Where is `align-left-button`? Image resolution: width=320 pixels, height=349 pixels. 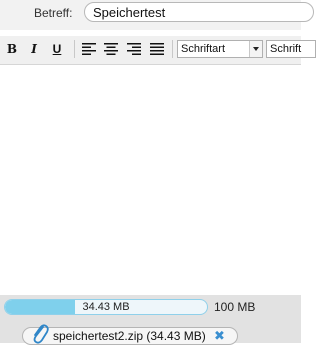
align-left-button is located at coordinates (89, 49).